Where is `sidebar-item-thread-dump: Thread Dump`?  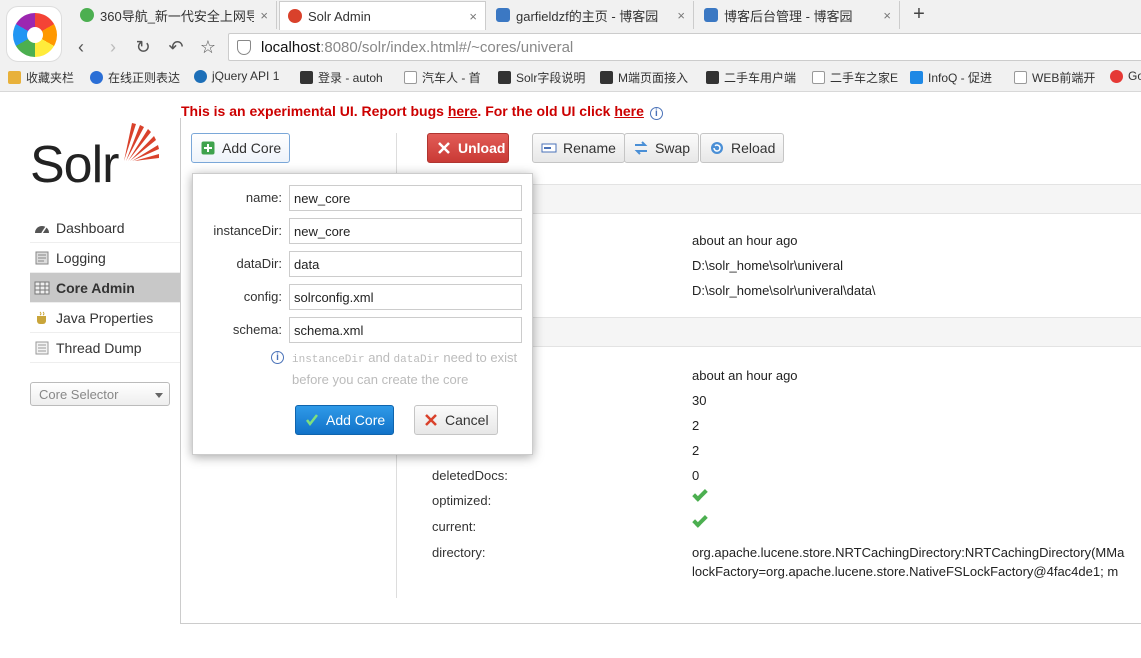 sidebar-item-thread-dump: Thread Dump is located at coordinates (105, 348).